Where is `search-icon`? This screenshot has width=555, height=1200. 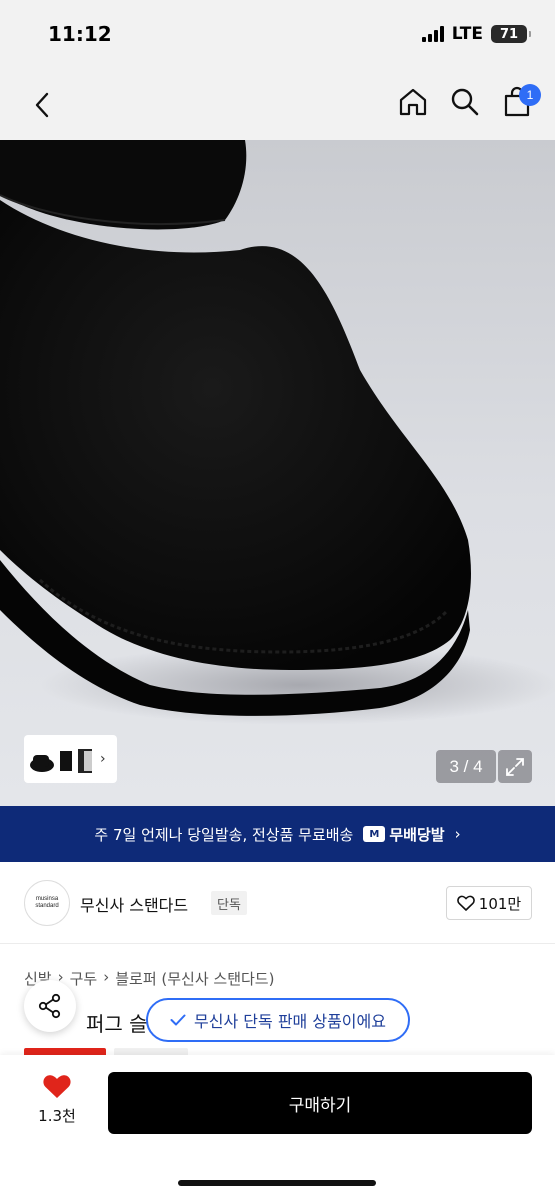
search-icon is located at coordinates (465, 102).